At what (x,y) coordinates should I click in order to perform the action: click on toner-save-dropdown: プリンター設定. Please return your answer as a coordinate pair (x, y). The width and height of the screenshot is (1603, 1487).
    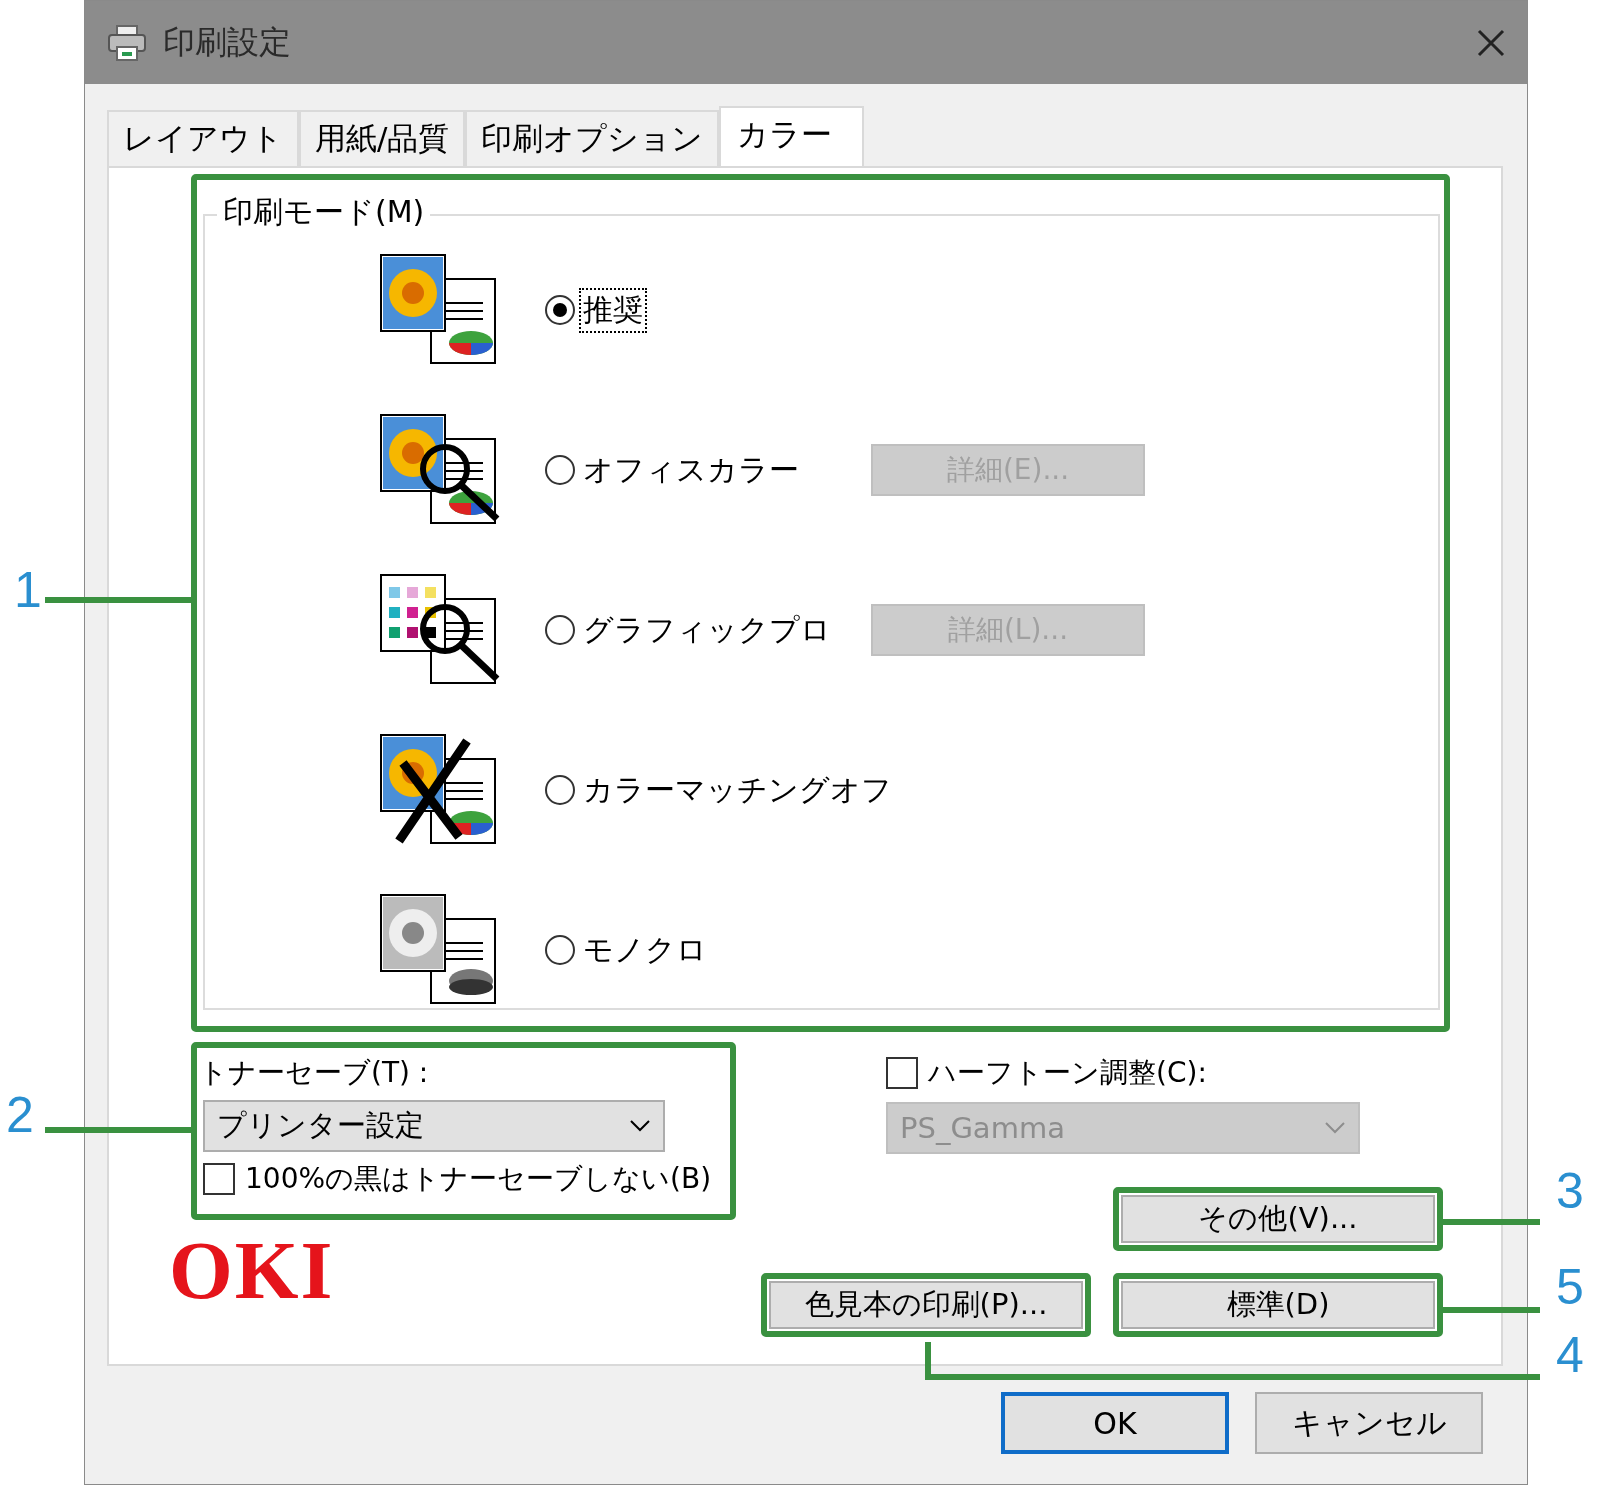
    Looking at the image, I should click on (434, 1126).